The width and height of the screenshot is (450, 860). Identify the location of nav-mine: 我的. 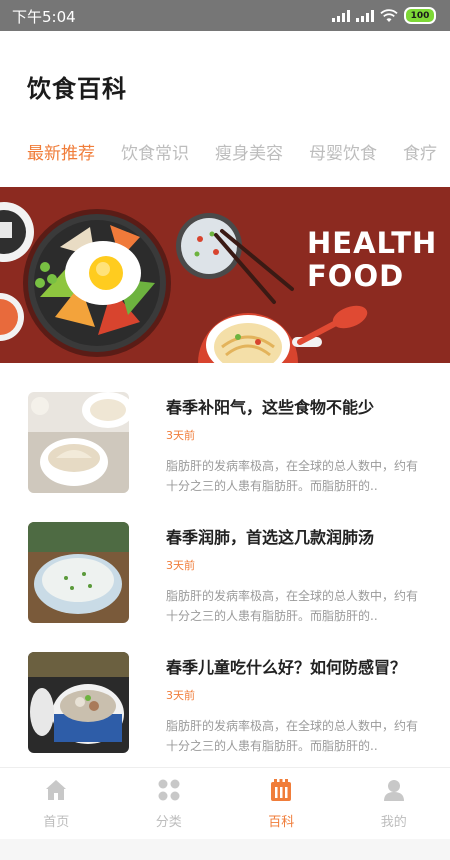
(394, 804).